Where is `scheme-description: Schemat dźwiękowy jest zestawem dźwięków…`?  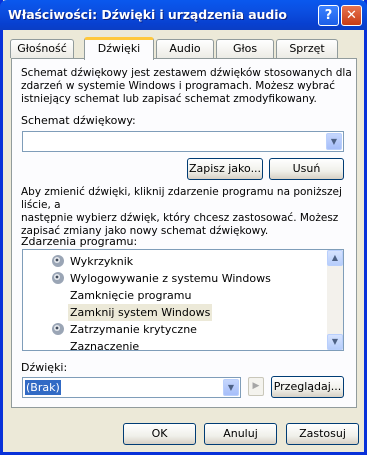
scheme-description: Schemat dźwiękowy jest zestawem dźwięków… is located at coordinates (186, 86).